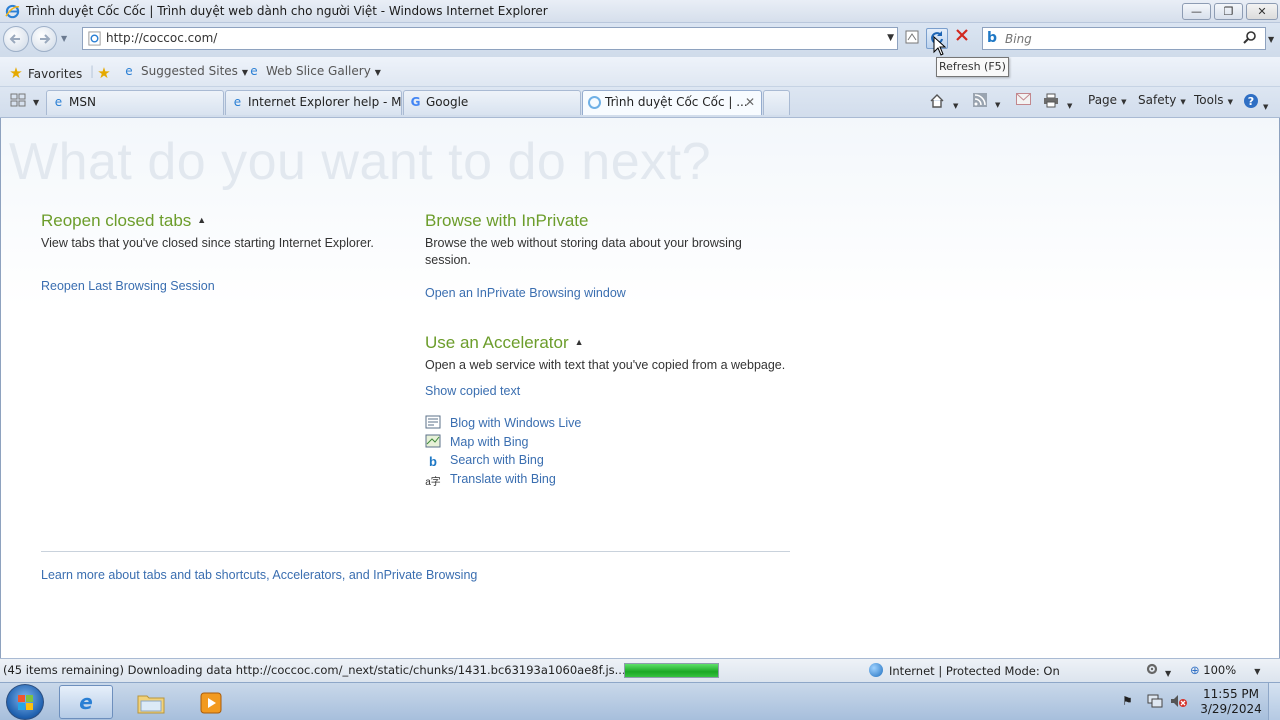 The image size is (1280, 720). I want to click on restore-icon: ❐, so click(1228, 11).